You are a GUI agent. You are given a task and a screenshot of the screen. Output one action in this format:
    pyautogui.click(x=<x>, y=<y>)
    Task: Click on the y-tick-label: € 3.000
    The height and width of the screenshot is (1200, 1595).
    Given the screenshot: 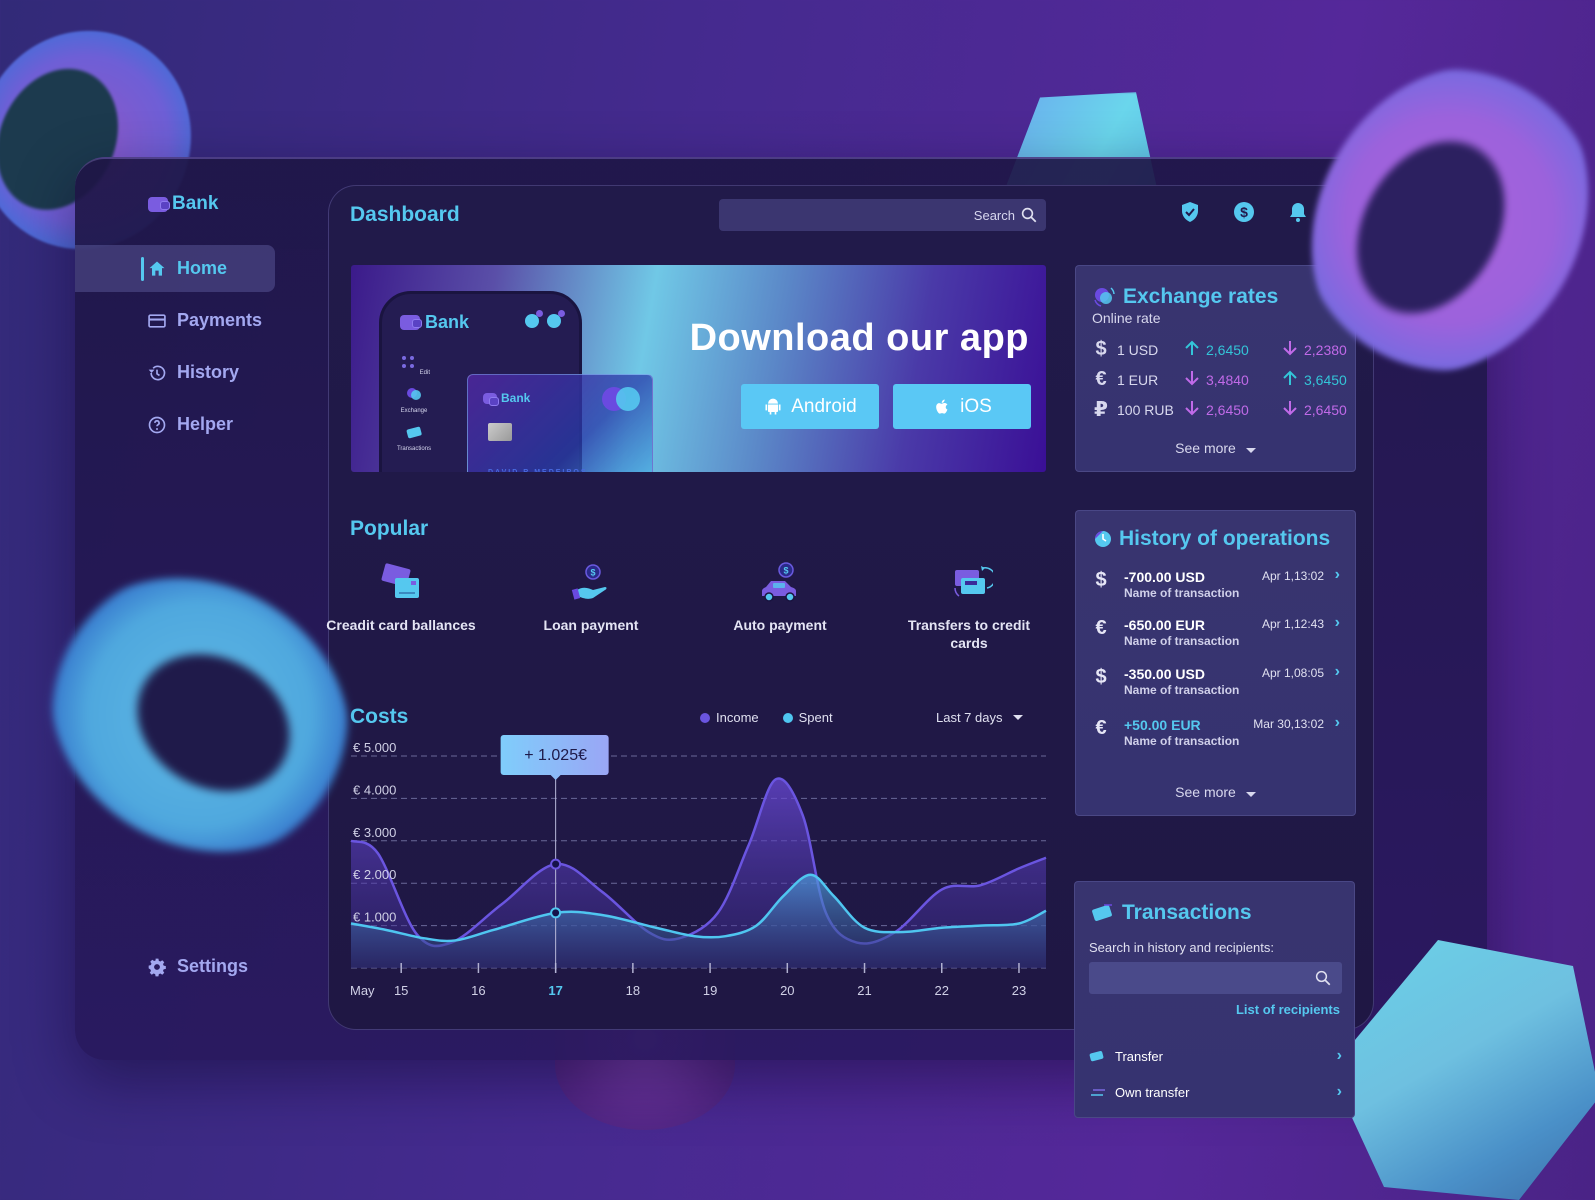 What is the action you would take?
    pyautogui.click(x=374, y=832)
    